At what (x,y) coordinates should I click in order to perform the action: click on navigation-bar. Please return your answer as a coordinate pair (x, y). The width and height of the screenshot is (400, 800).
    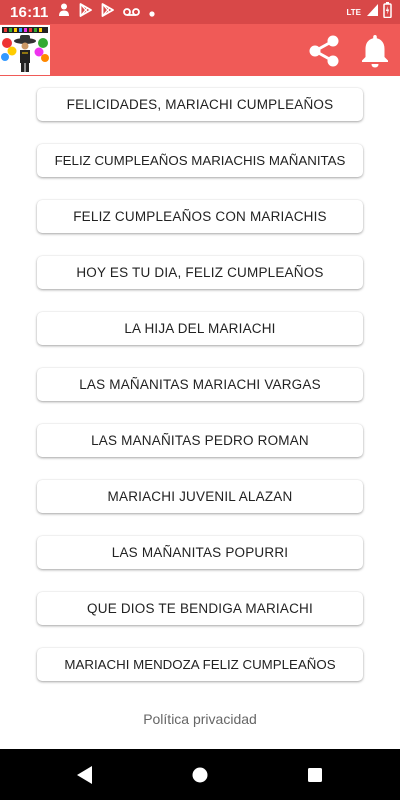
    Looking at the image, I should click on (200, 774).